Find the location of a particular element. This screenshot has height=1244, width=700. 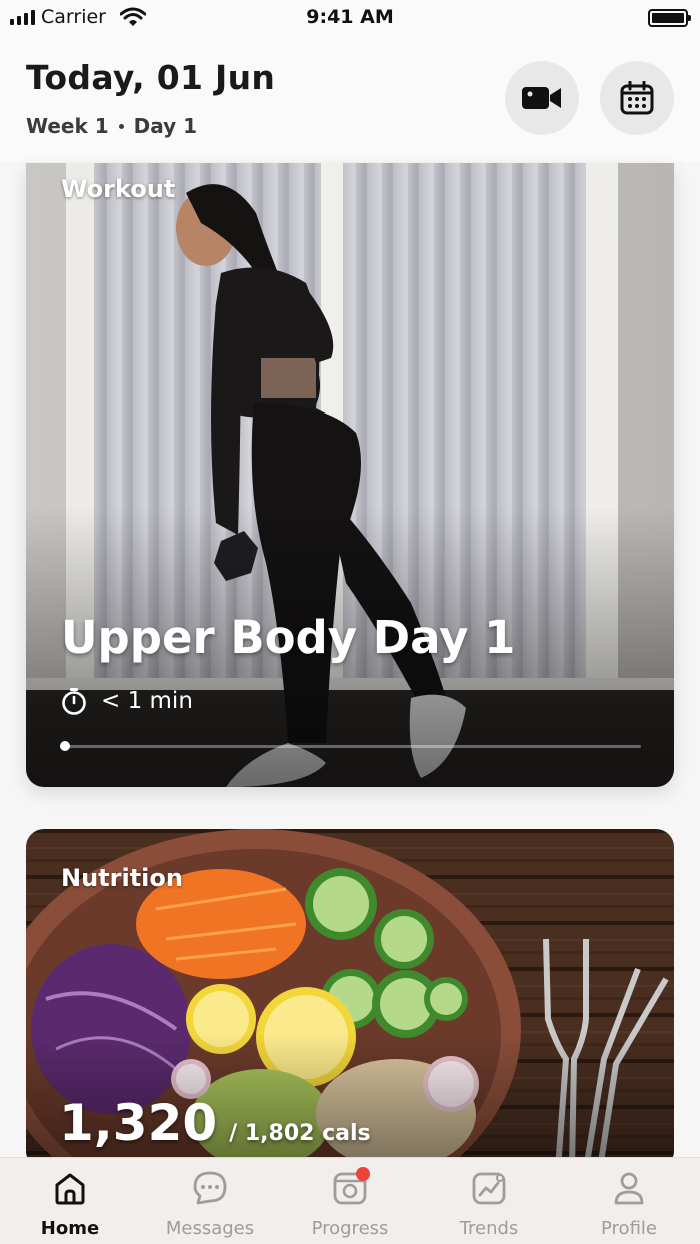

tab-label: Progress is located at coordinates (350, 1228).